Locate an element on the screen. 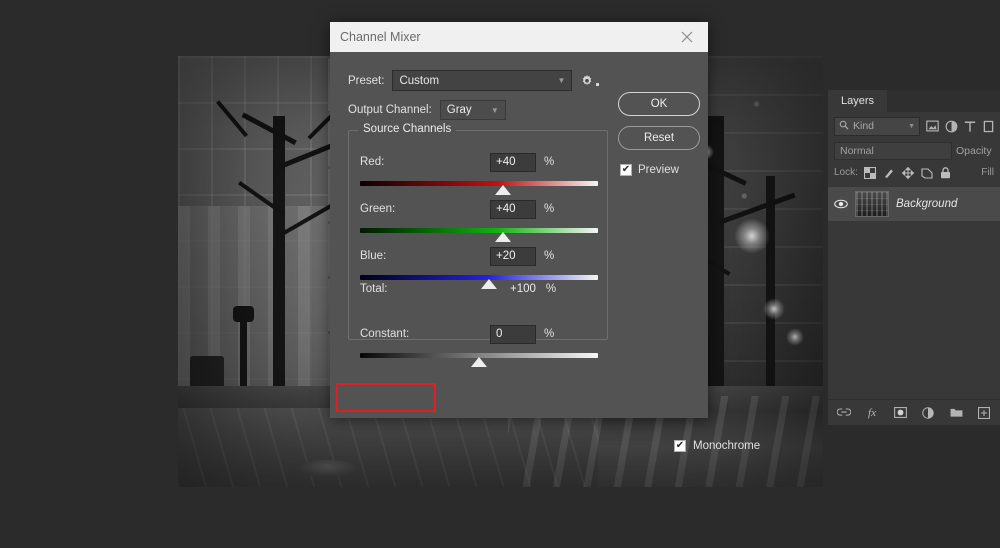  dialog-title: Channel Mixer is located at coordinates (380, 37).